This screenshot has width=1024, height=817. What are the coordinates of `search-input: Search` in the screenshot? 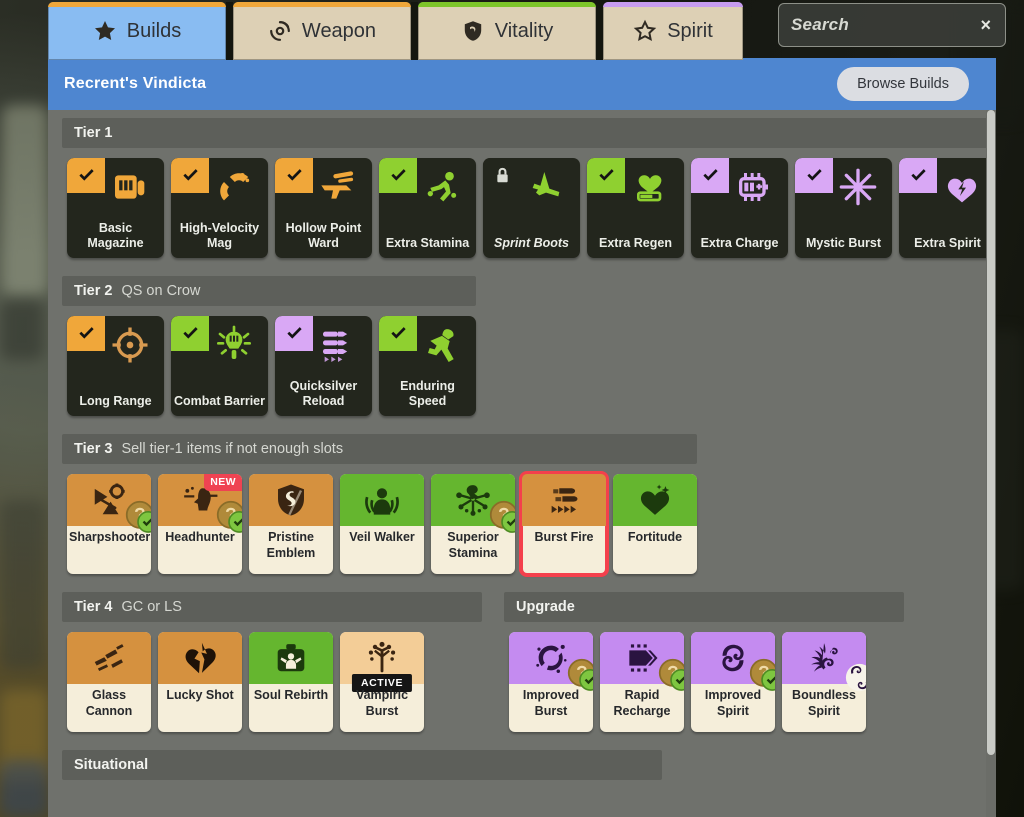 It's located at (884, 25).